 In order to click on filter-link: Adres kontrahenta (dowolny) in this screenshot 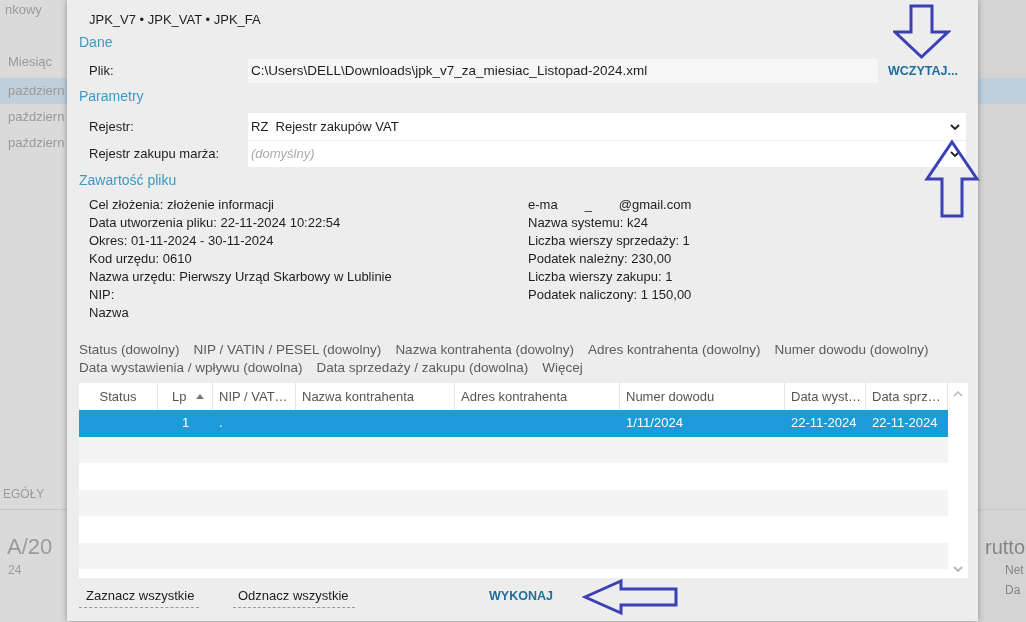, I will do `click(674, 350)`.